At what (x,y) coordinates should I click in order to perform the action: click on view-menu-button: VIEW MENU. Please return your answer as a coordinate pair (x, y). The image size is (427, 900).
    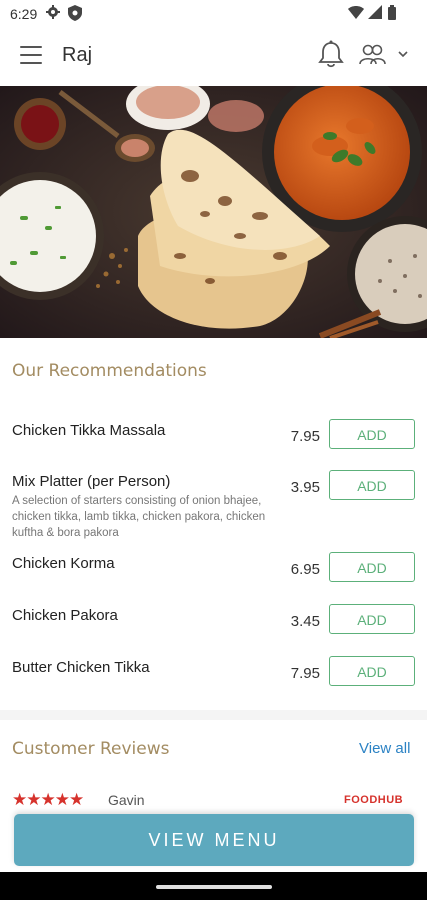
    Looking at the image, I should click on (214, 840).